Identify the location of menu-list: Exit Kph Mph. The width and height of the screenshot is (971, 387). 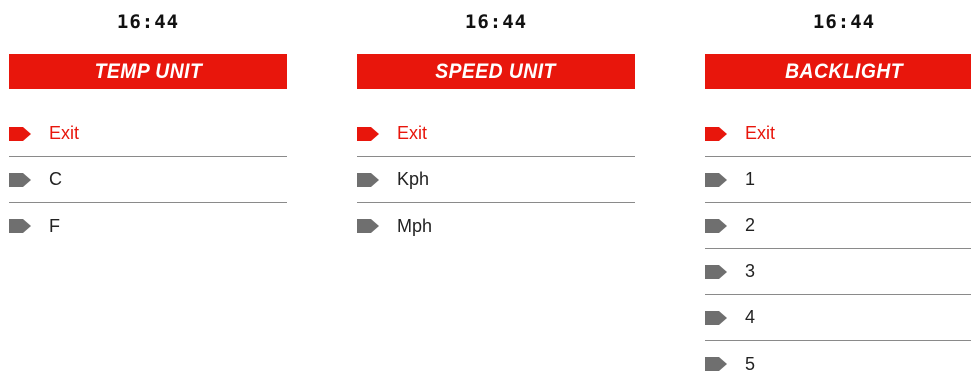
(496, 180).